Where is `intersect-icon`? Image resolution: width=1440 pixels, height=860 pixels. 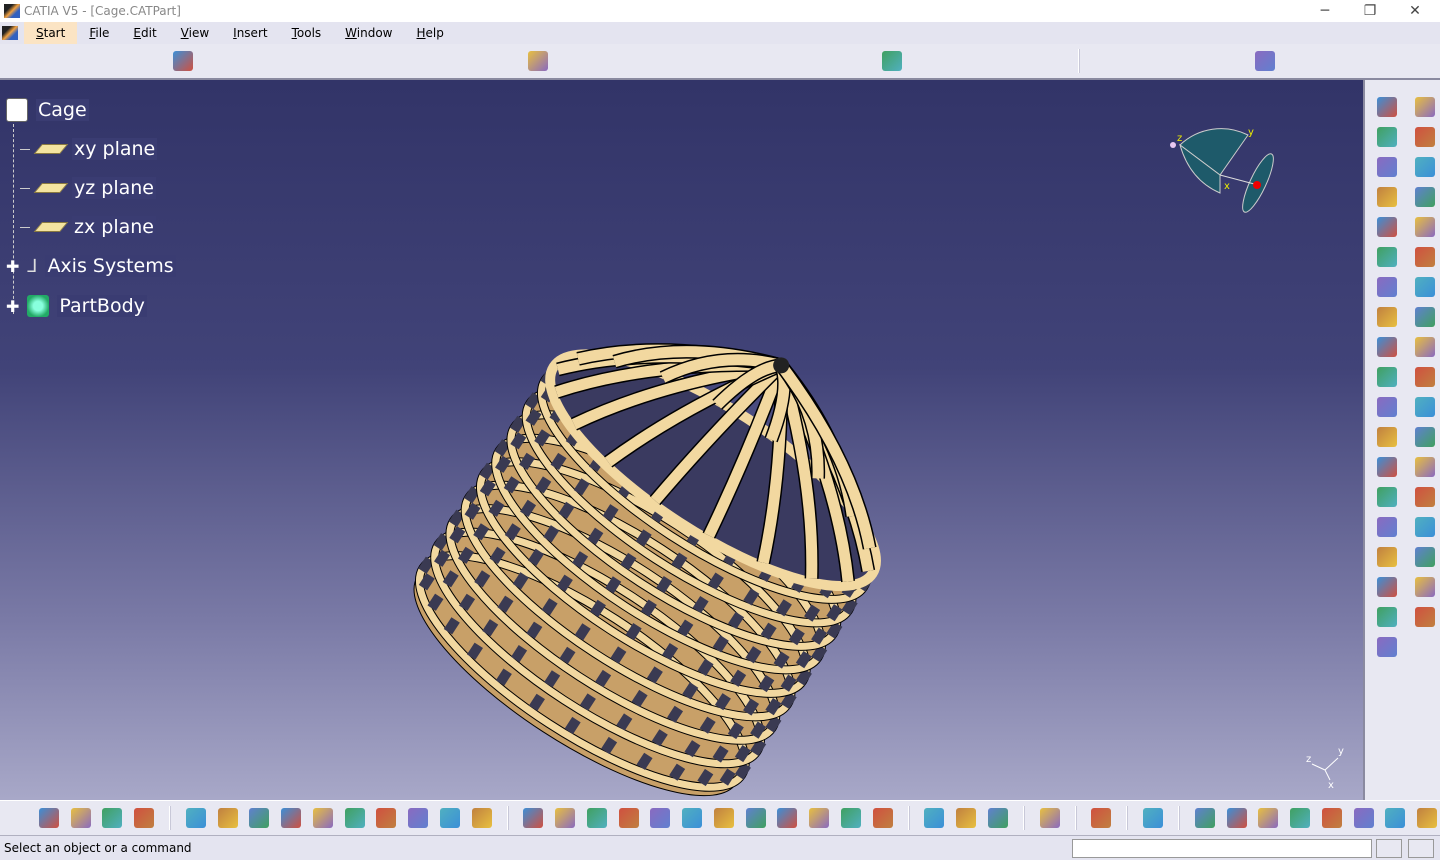 intersect-icon is located at coordinates (1425, 557).